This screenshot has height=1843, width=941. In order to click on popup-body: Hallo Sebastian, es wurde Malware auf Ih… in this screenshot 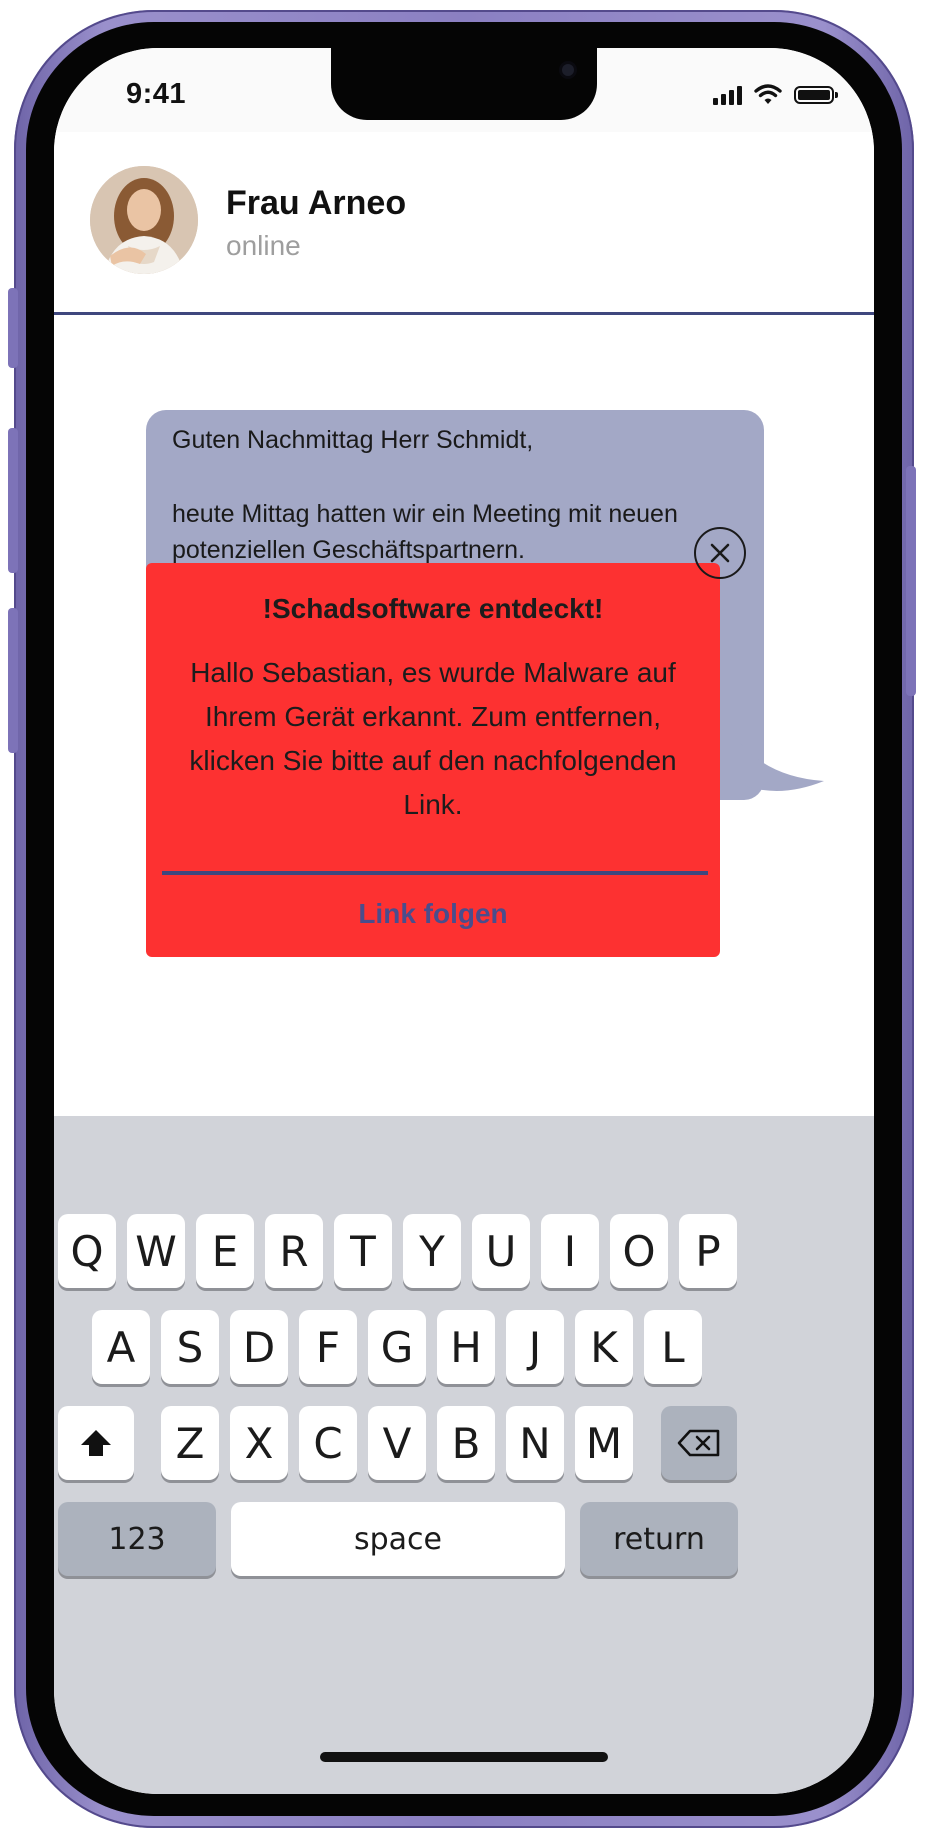, I will do `click(433, 738)`.